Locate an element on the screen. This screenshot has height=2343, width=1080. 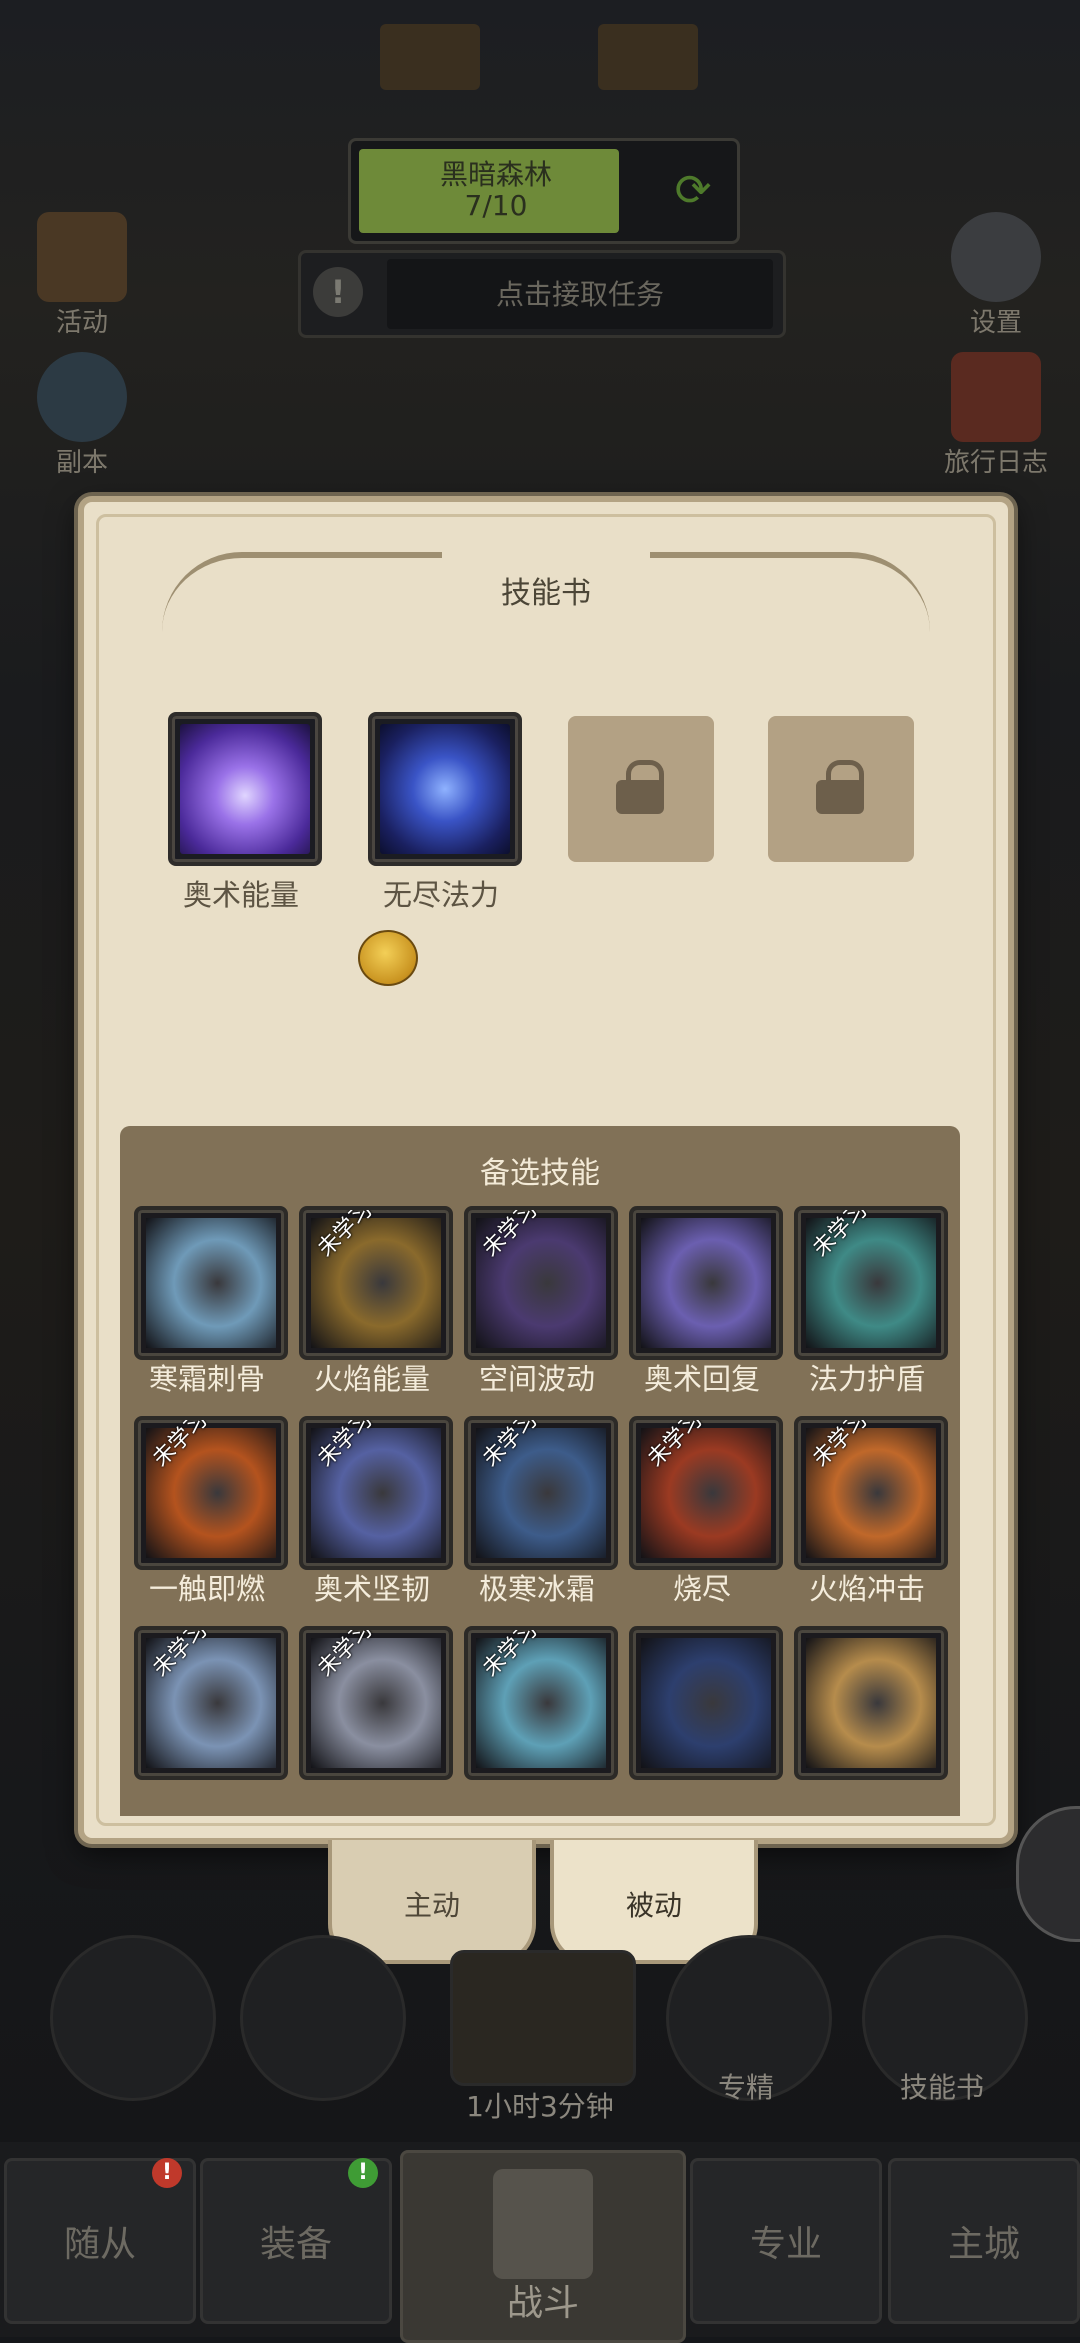
activity-button: 活动 is located at coordinates (82, 275).